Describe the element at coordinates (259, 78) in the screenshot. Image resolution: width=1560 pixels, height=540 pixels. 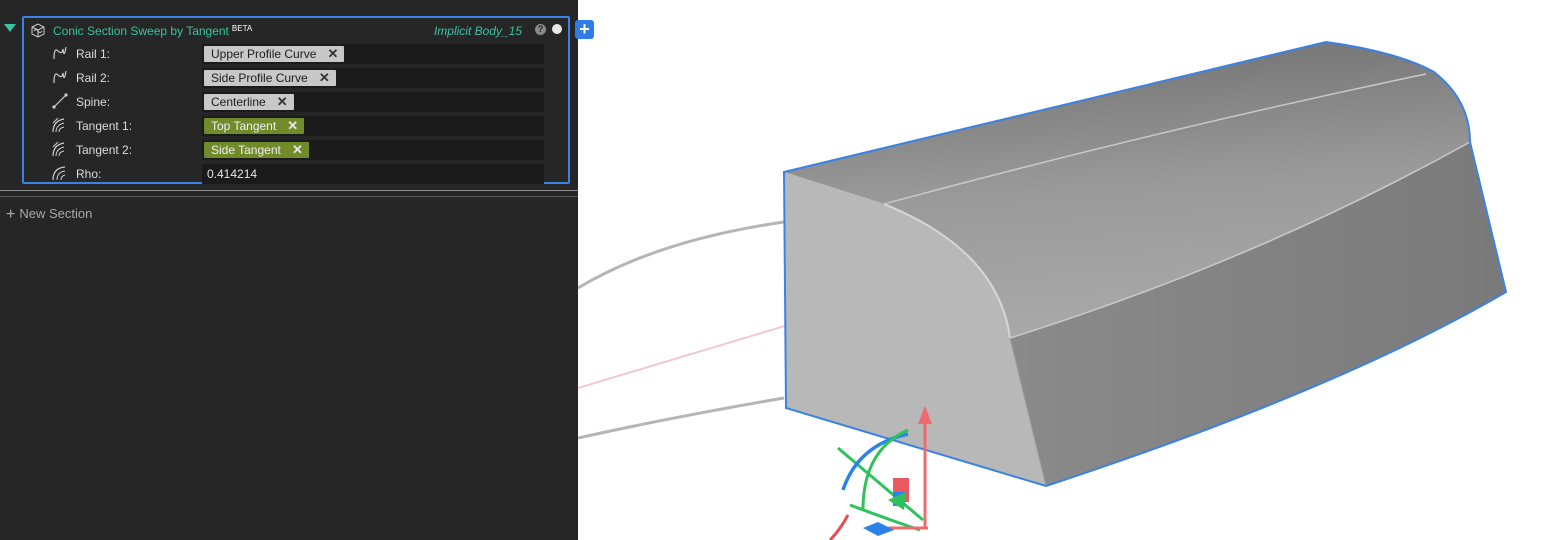
I see `selection-chip-label: Side Profile Curve` at that location.